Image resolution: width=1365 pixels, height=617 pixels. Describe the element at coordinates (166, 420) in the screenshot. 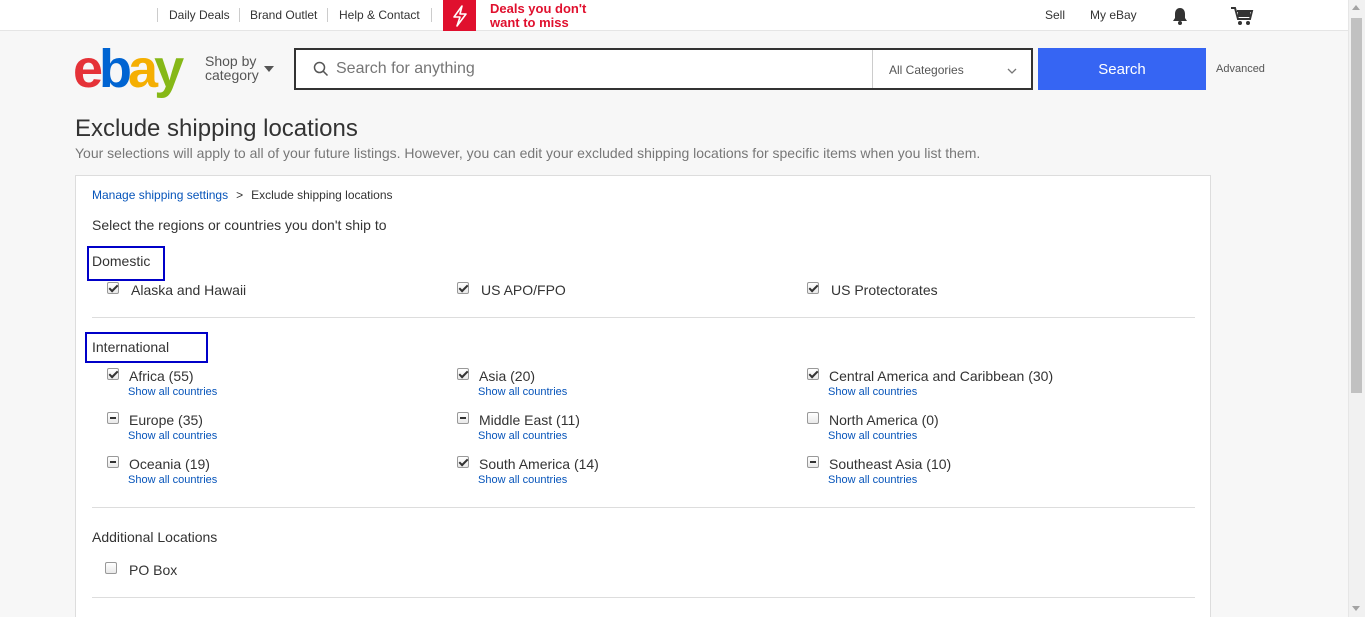

I see `option-label: Europe (35)` at that location.